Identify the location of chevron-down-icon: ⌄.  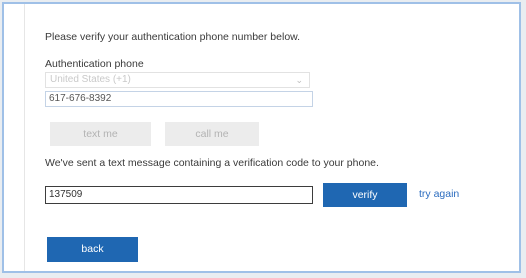
(299, 80).